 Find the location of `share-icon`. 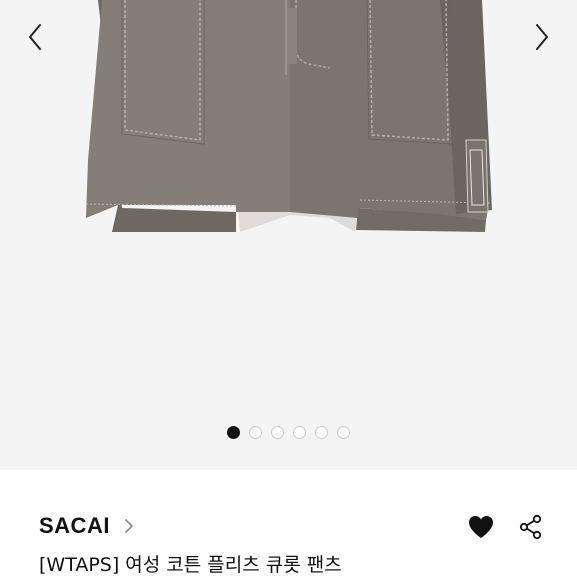

share-icon is located at coordinates (530, 527).